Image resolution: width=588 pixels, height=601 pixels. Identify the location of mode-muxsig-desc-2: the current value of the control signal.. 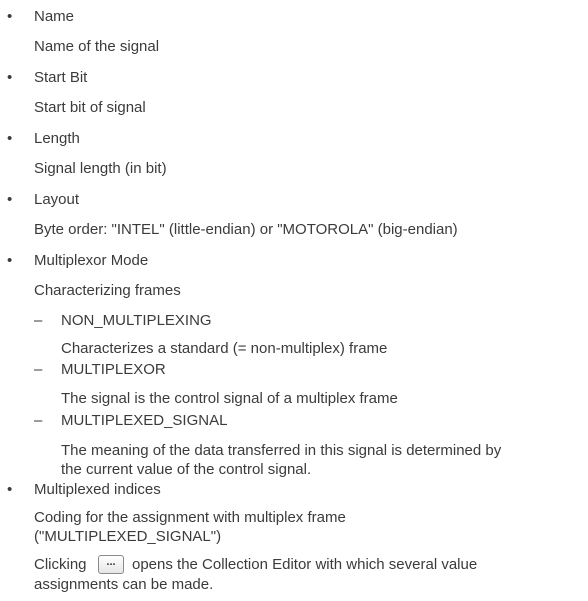
(186, 469).